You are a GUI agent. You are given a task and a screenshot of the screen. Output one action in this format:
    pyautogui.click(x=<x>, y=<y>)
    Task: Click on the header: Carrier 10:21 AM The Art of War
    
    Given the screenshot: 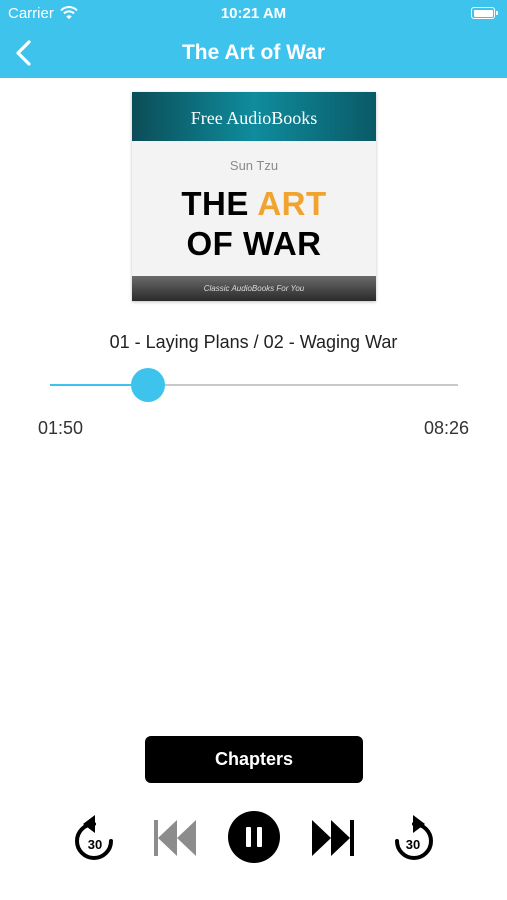 What is the action you would take?
    pyautogui.click(x=253, y=39)
    